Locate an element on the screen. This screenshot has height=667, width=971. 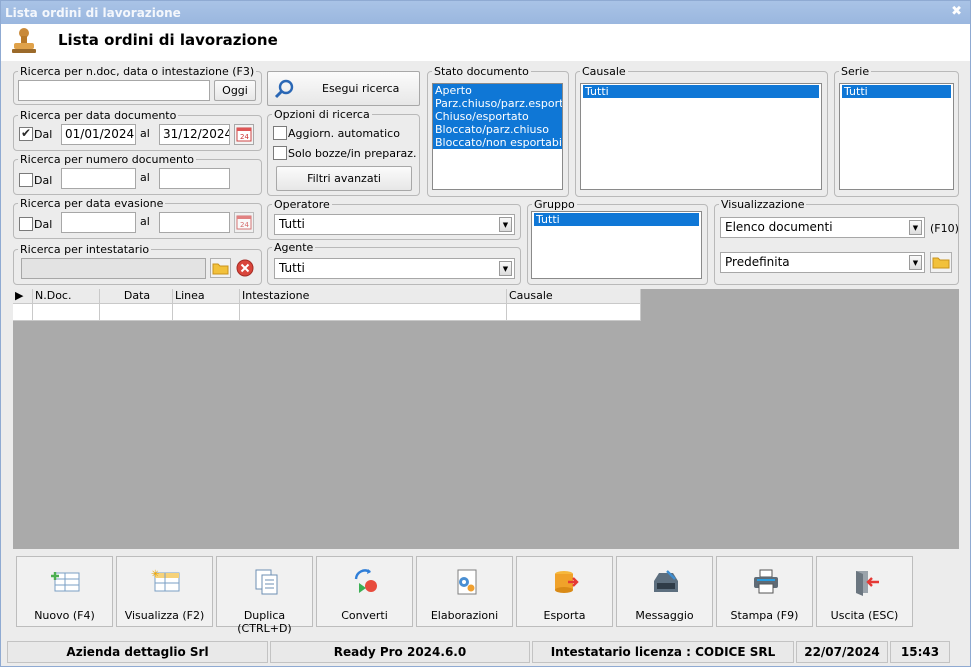
options-legend: Opzioni di ricerca is located at coordinates (322, 114).